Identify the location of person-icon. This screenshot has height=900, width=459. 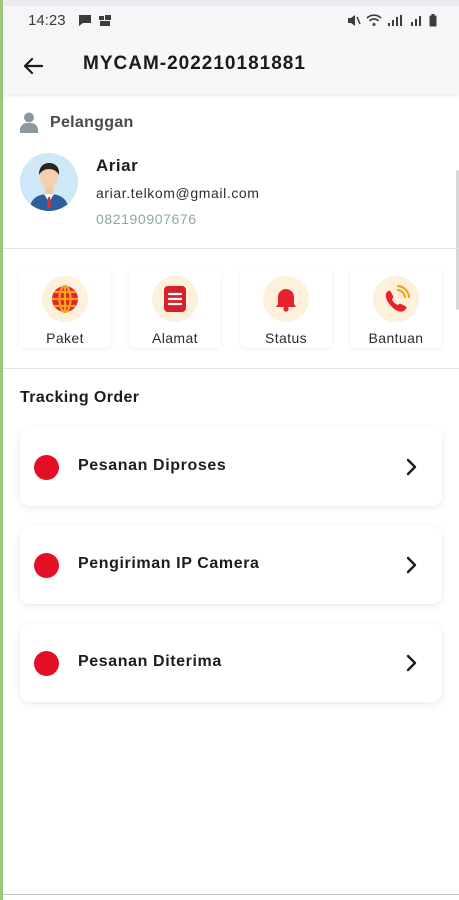
(29, 122).